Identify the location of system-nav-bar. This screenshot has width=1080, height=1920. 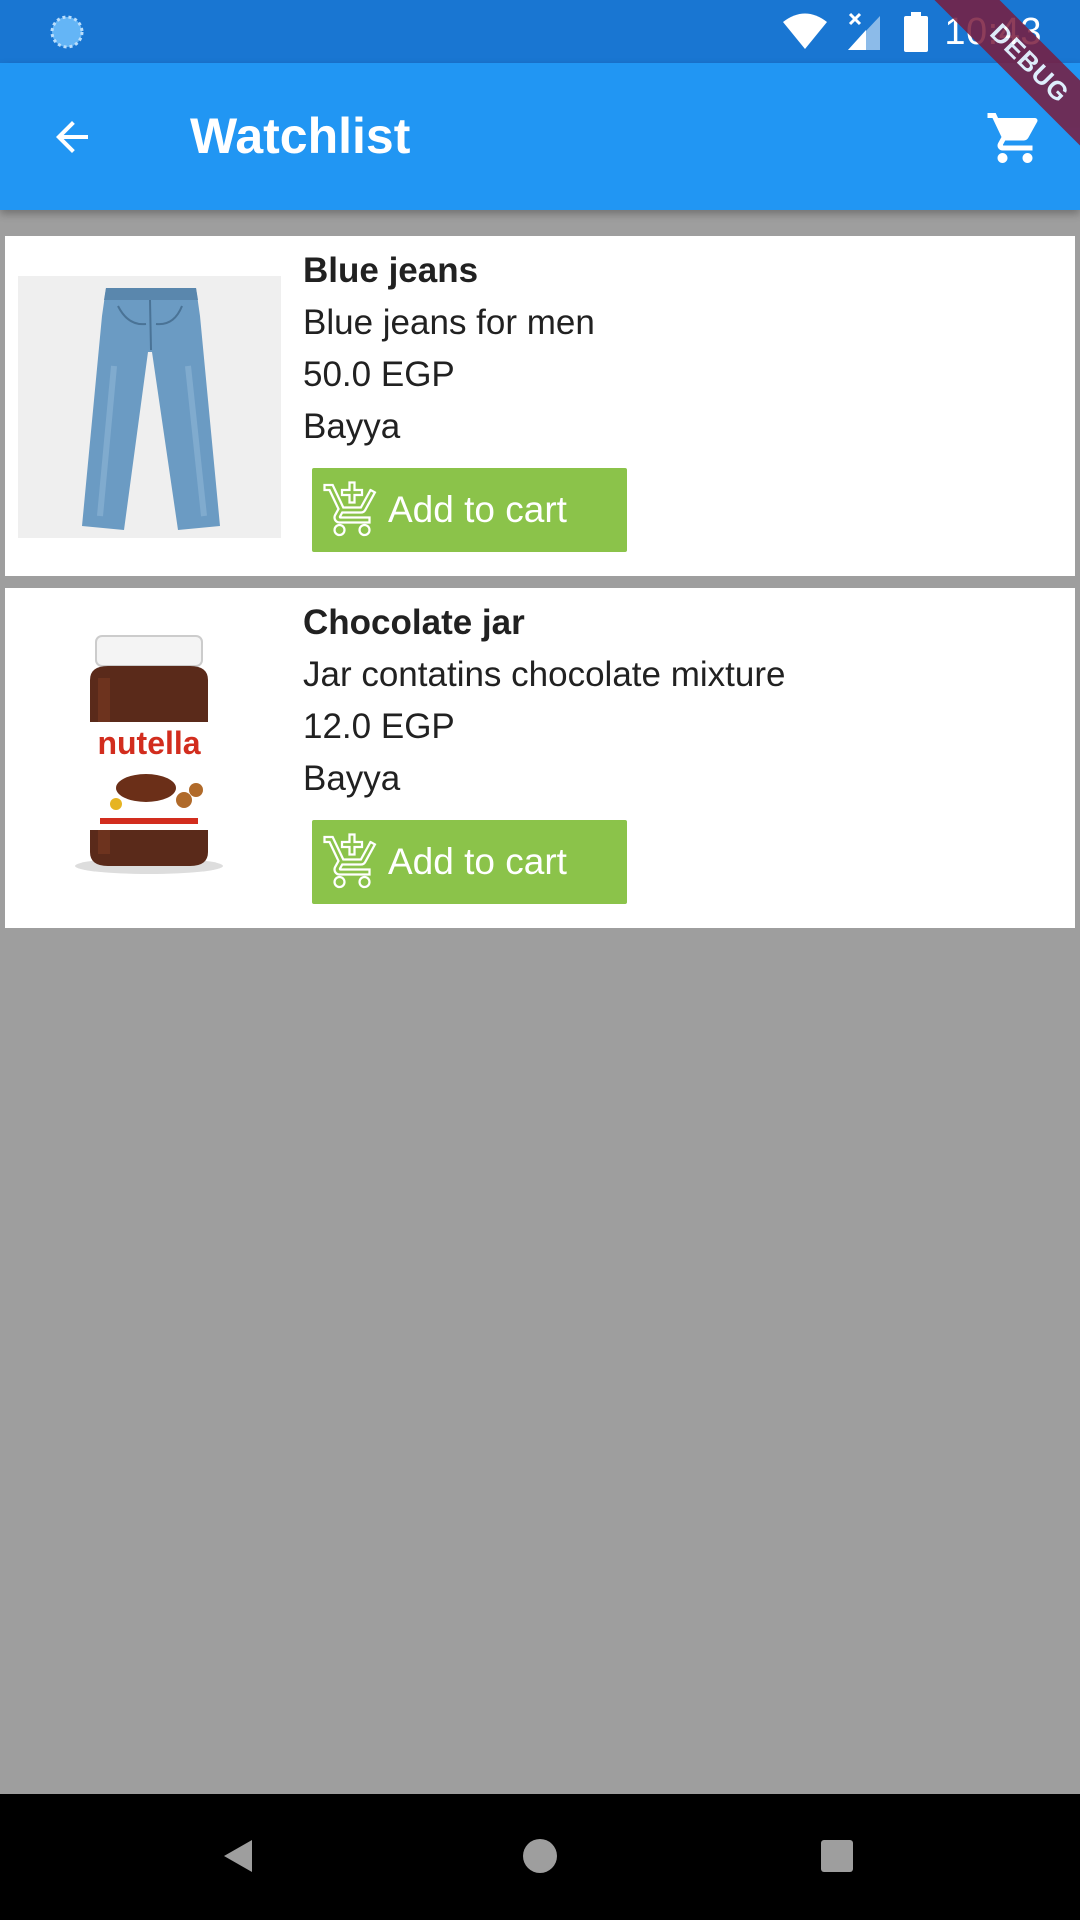
(540, 1857).